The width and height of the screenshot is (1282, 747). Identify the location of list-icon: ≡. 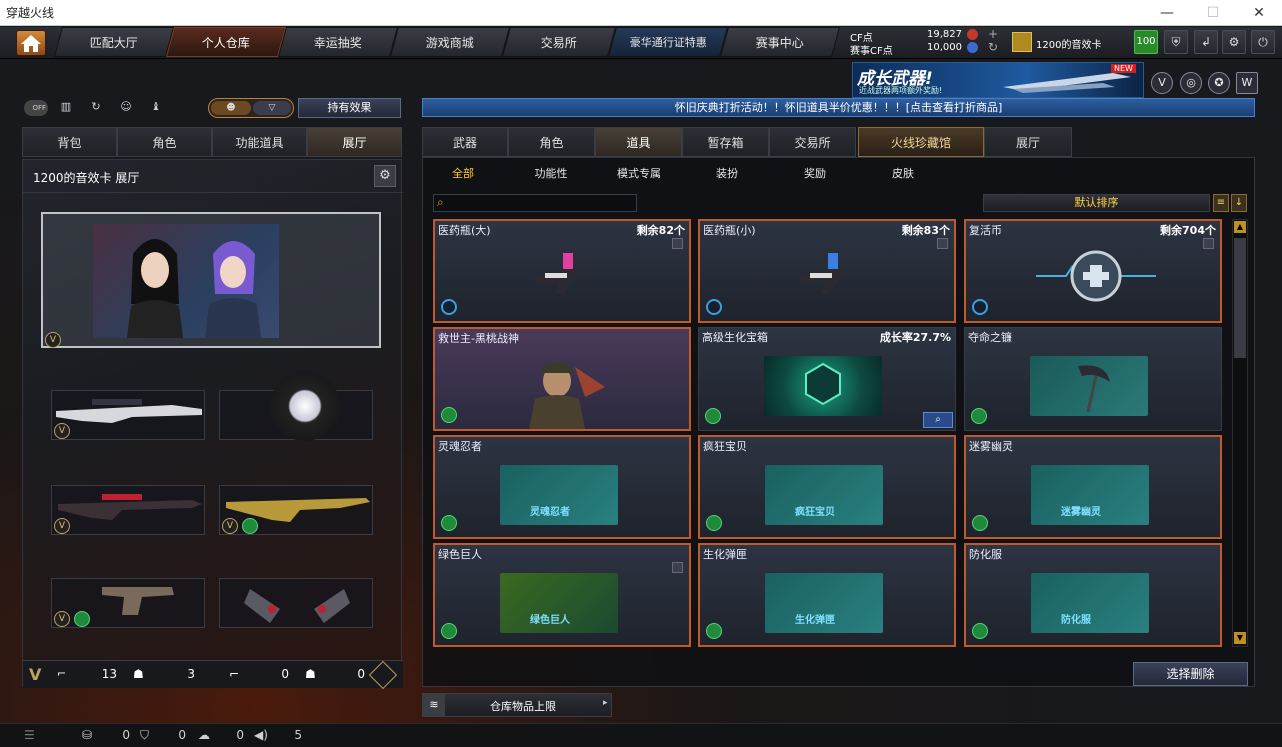
(1221, 203).